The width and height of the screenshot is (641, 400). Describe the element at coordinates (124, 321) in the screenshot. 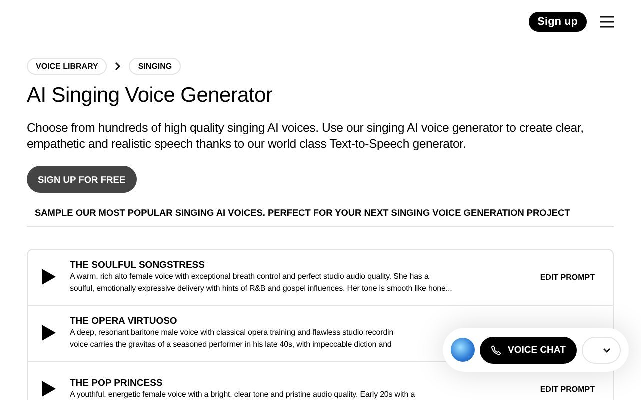

I see `voice-name: THE OPERA VIRTUOSO` at that location.